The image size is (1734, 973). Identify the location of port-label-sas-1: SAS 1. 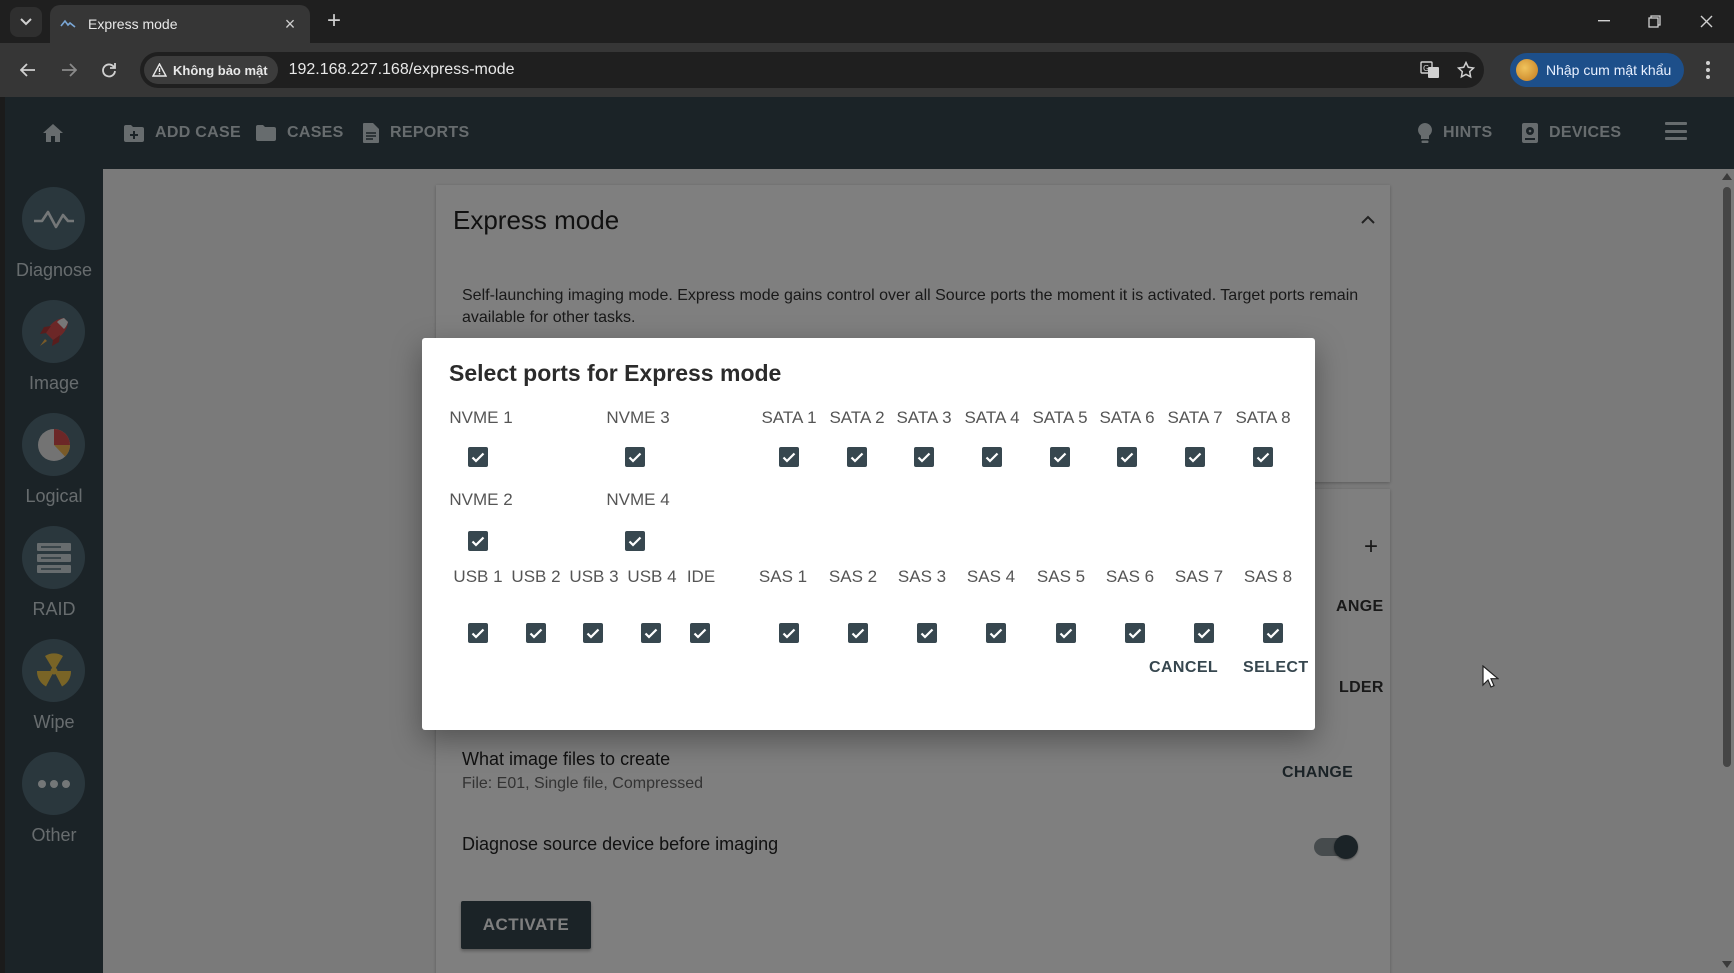
(783, 576).